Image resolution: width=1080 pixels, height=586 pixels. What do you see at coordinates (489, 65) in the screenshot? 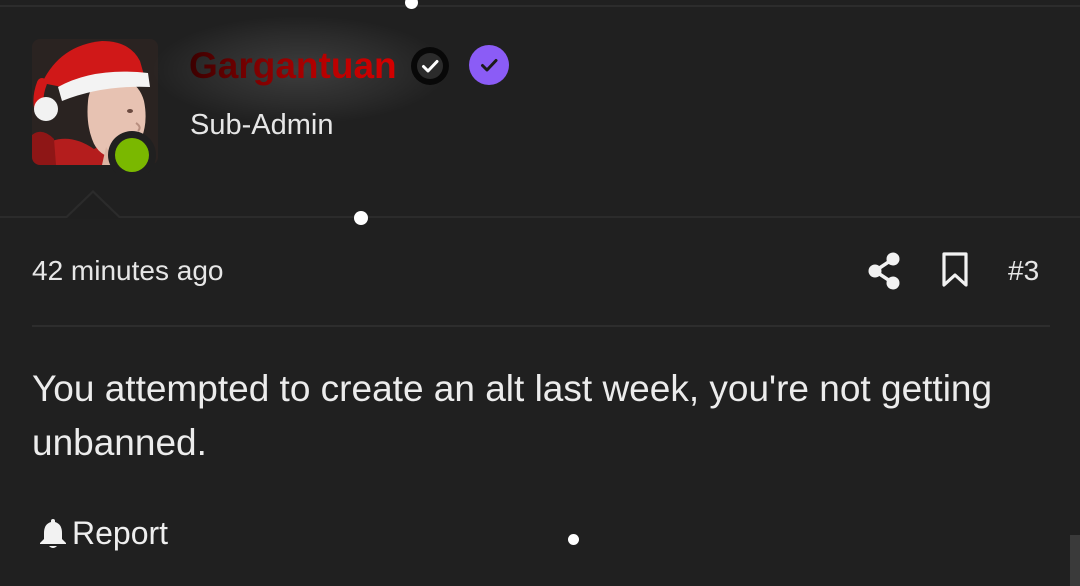
I see `staff-check-icon` at bounding box center [489, 65].